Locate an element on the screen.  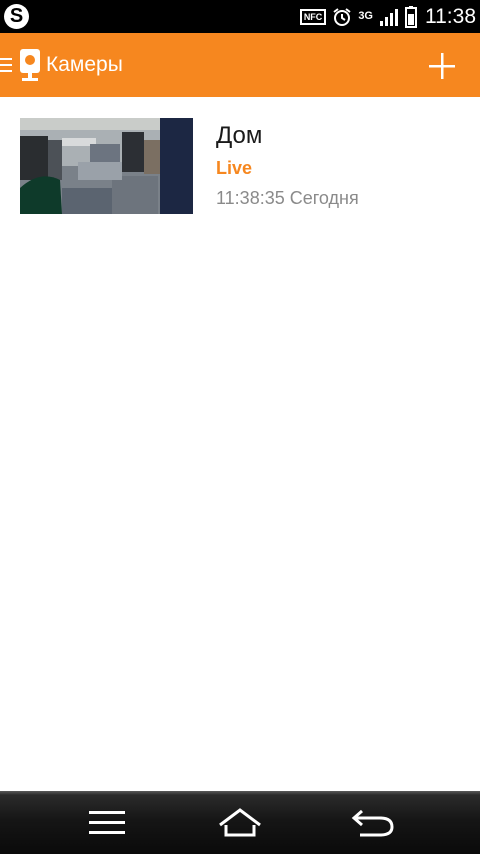
3g-icon: 3G is located at coordinates (365, 16).